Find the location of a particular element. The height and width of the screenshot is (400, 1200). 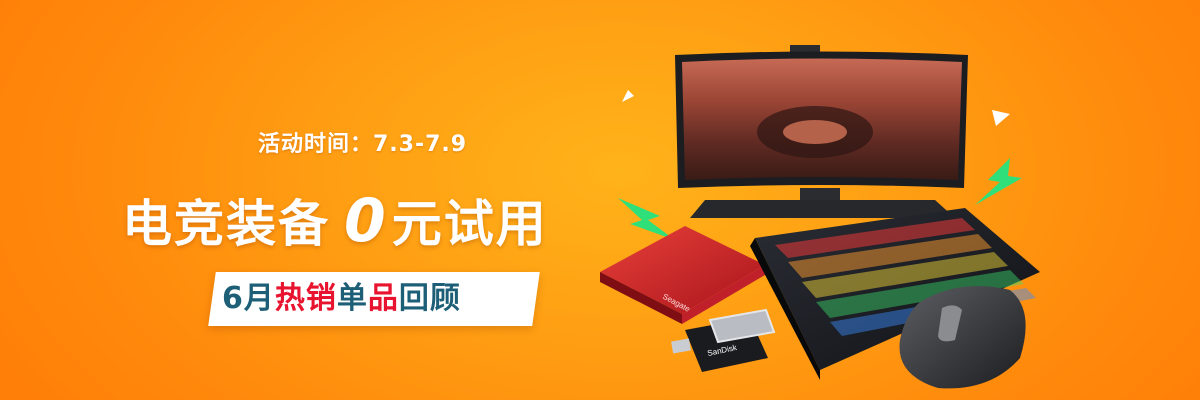

subtitle-text: 6月热销单品回顾 is located at coordinates (377, 299).